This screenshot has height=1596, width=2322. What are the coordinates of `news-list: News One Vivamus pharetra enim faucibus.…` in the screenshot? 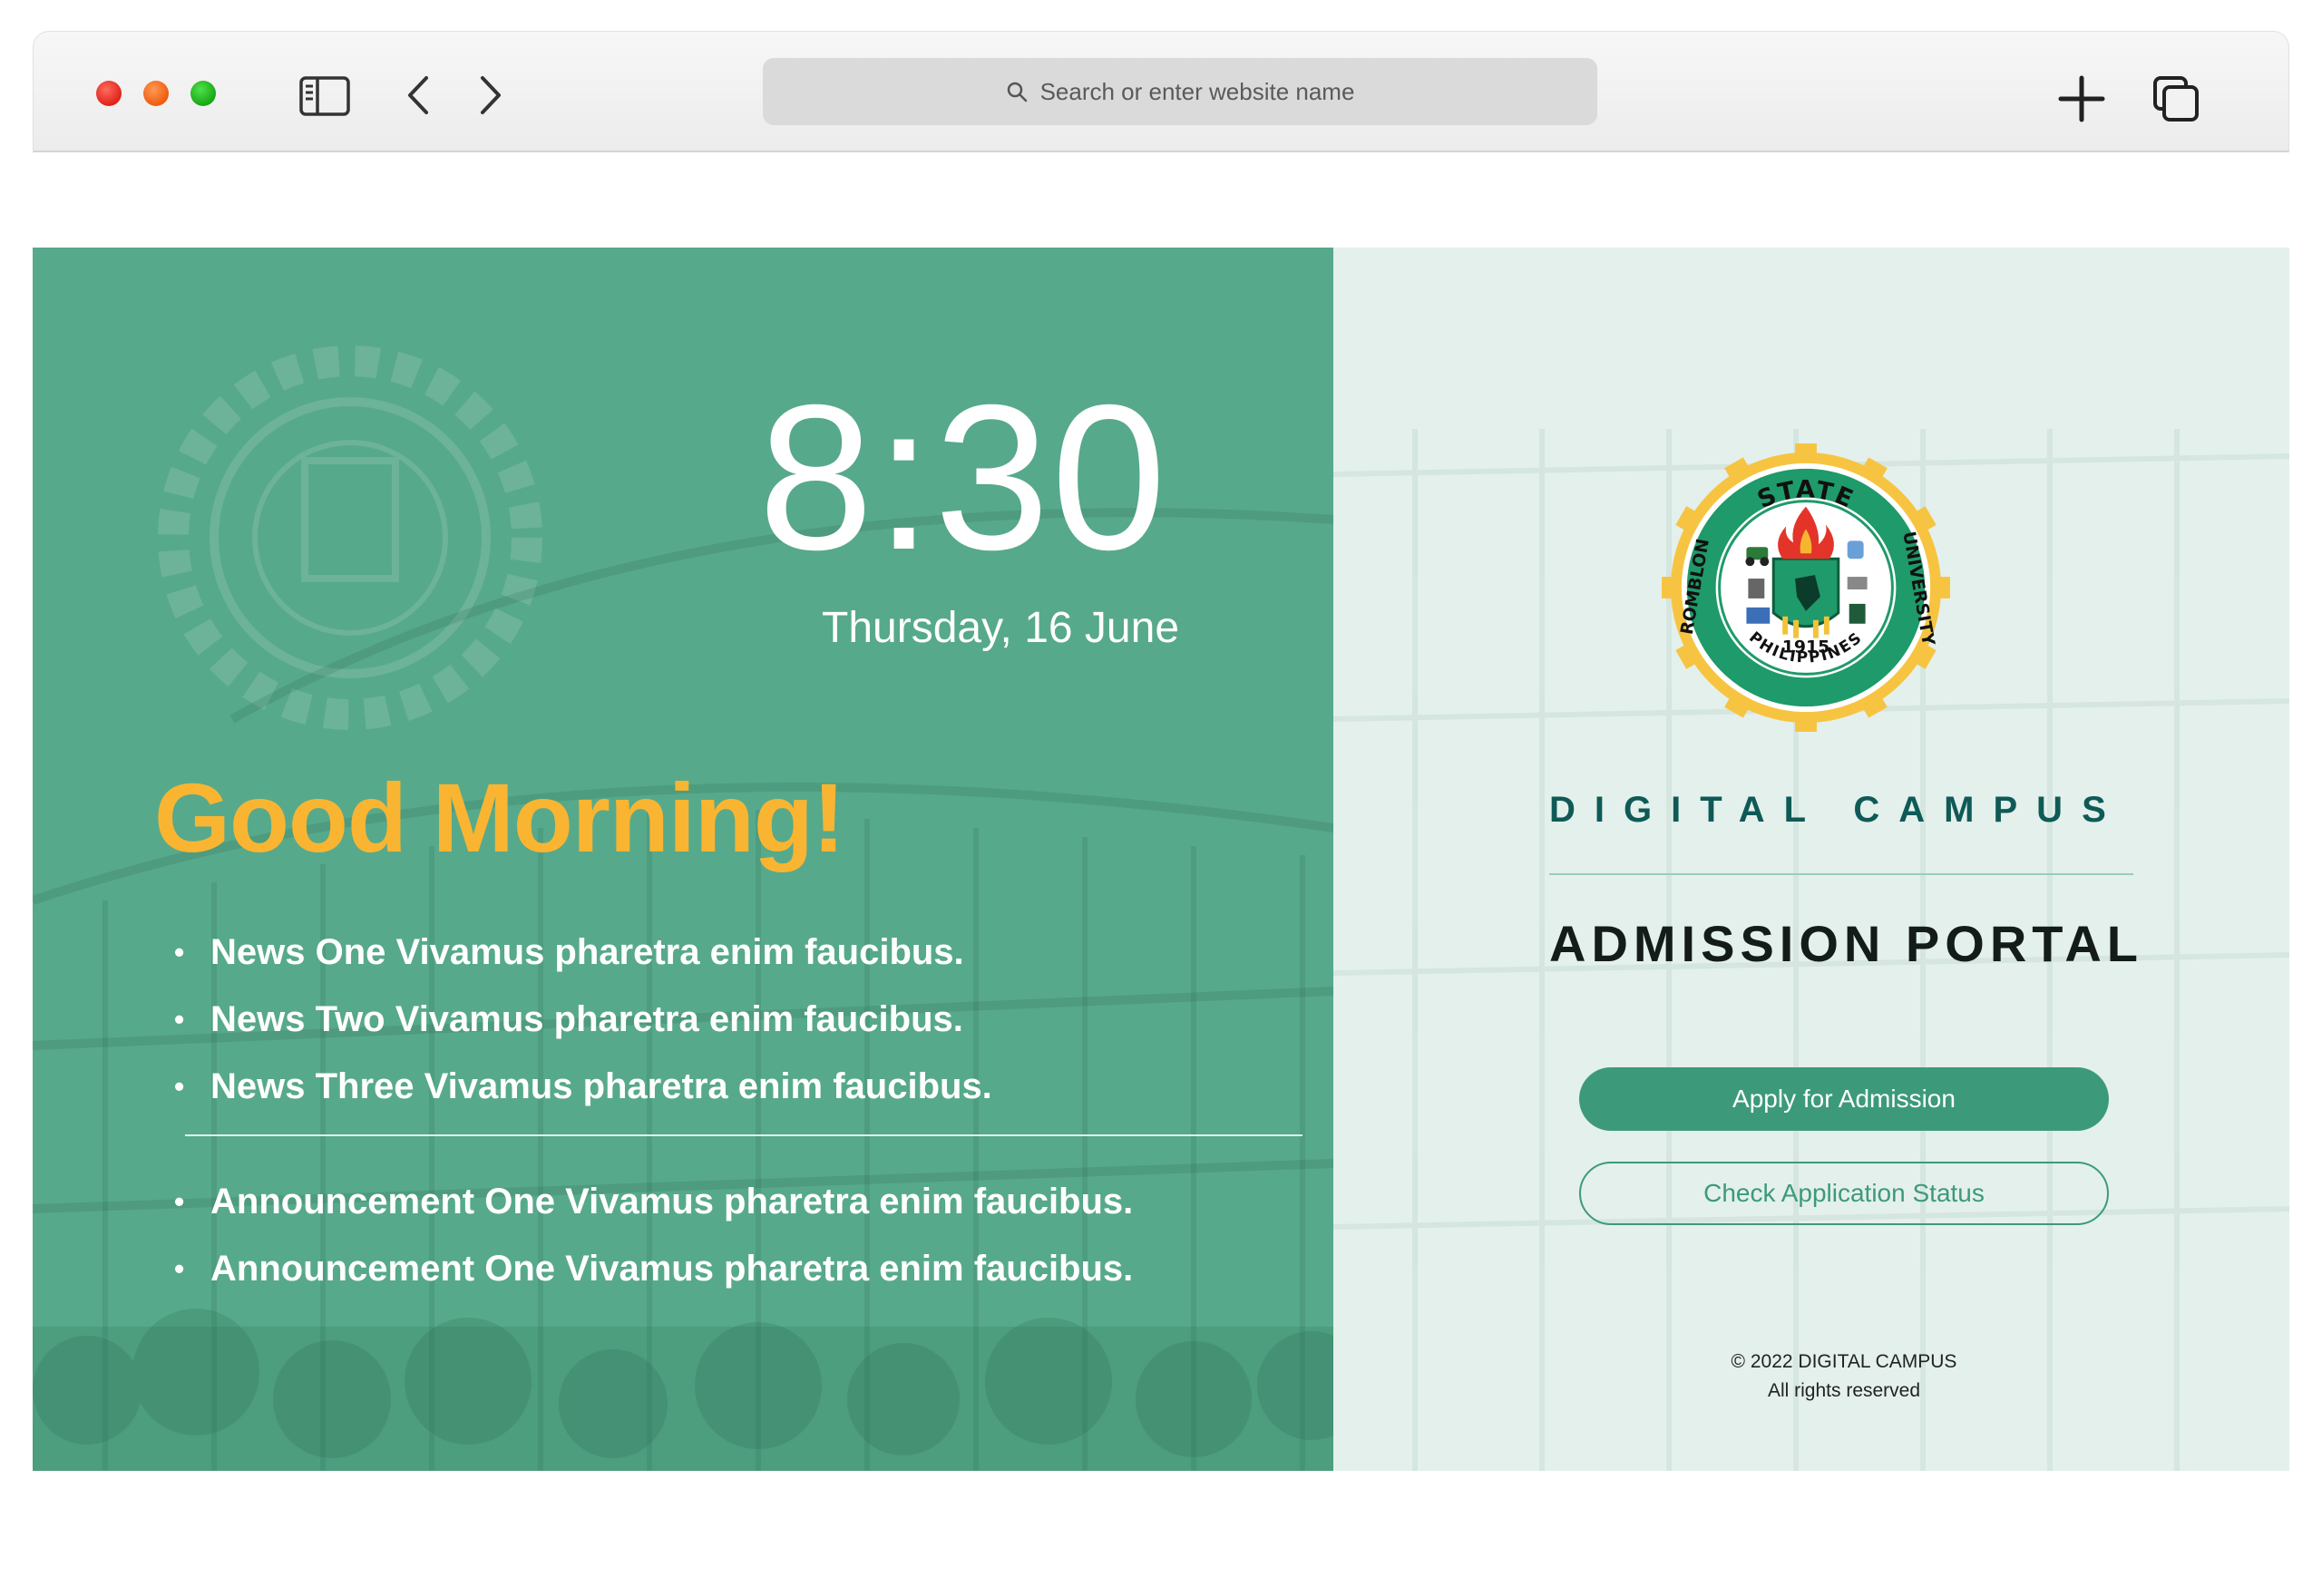 It's located at (583, 1019).